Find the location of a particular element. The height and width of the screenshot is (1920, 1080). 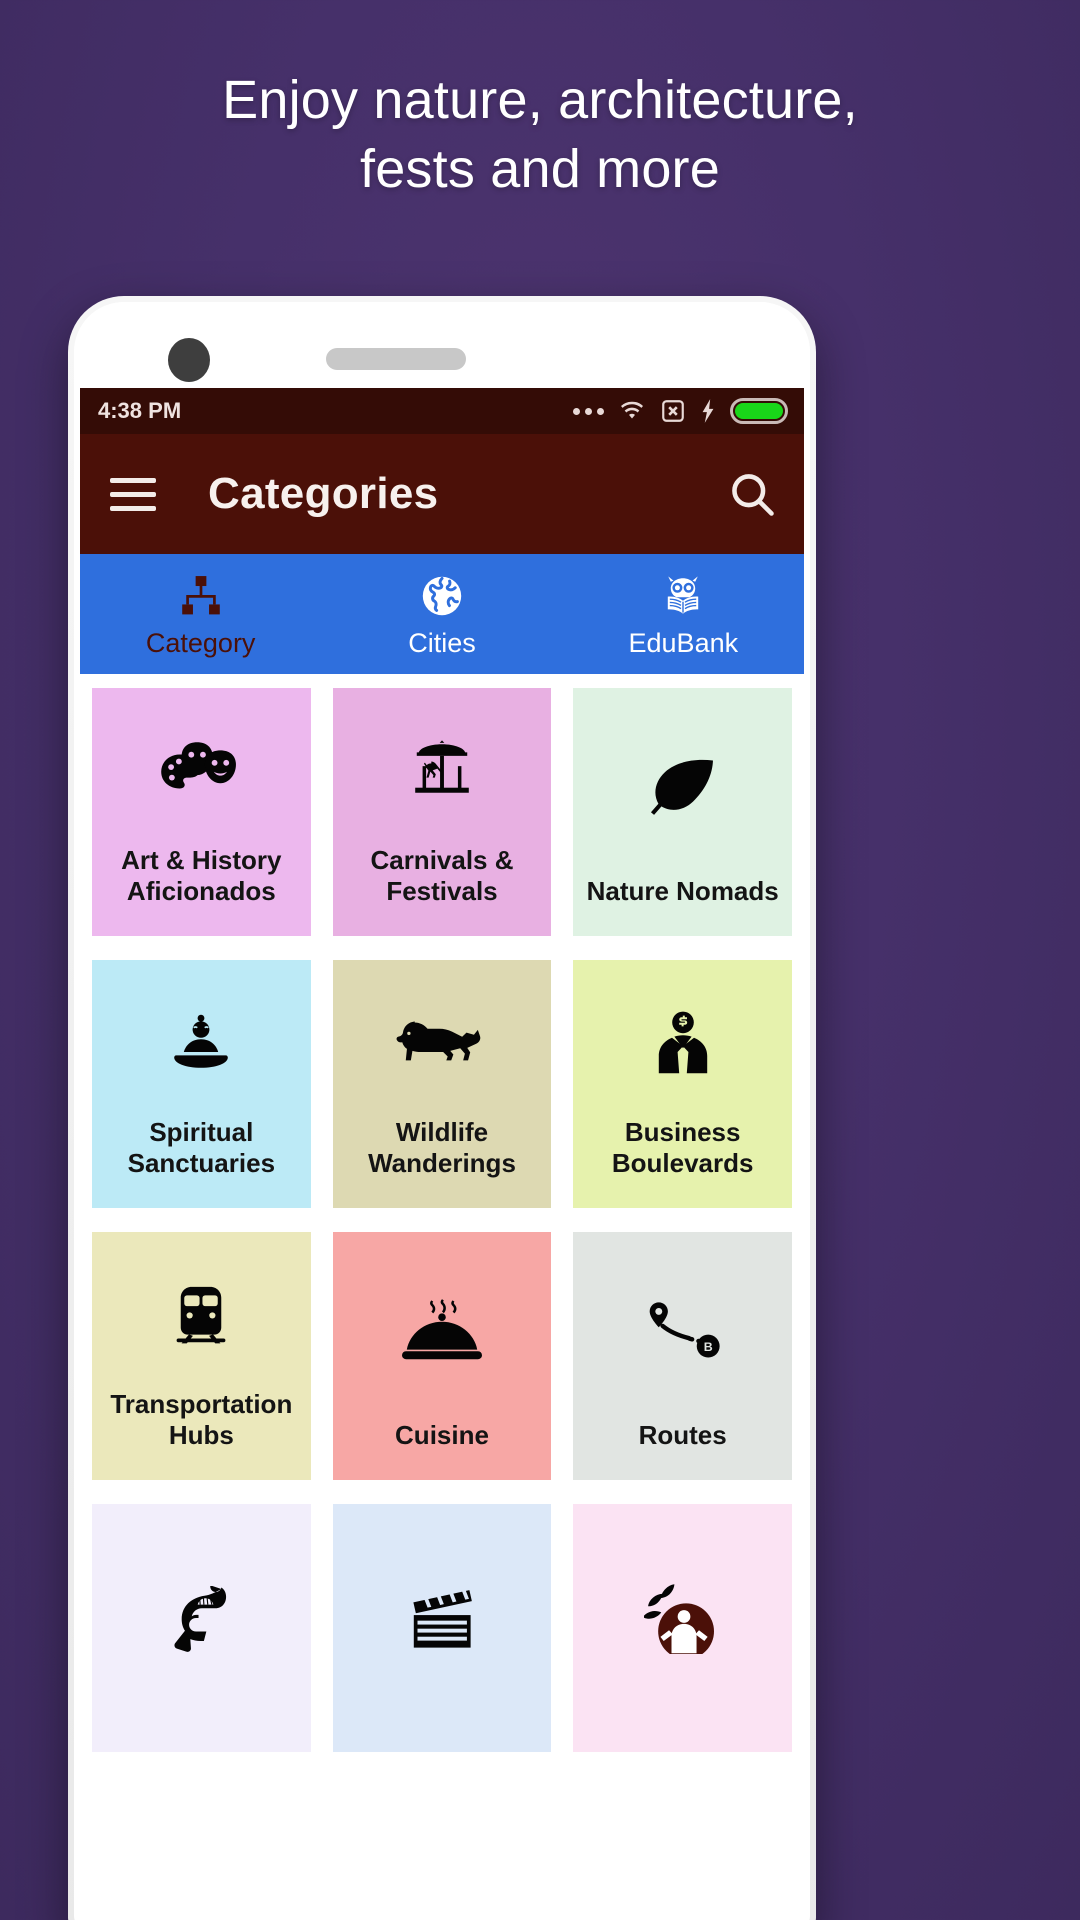

phone-top-bezel is located at coordinates (442, 345).